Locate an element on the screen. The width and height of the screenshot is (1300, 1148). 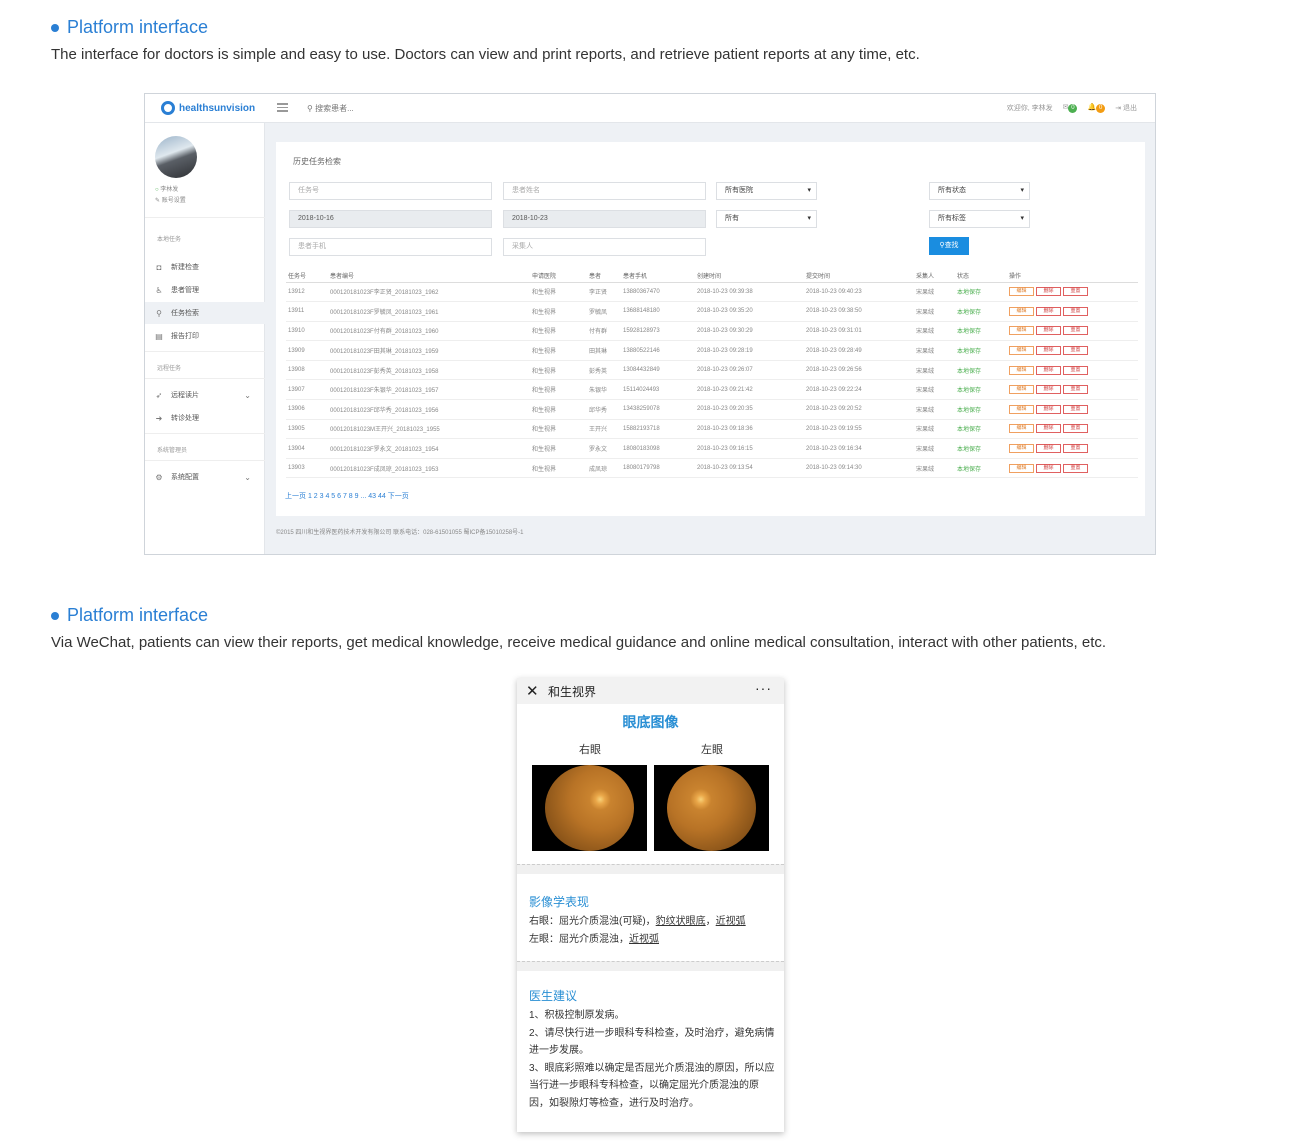
left-eye-label: 左眼 is located at coordinates (712, 750).